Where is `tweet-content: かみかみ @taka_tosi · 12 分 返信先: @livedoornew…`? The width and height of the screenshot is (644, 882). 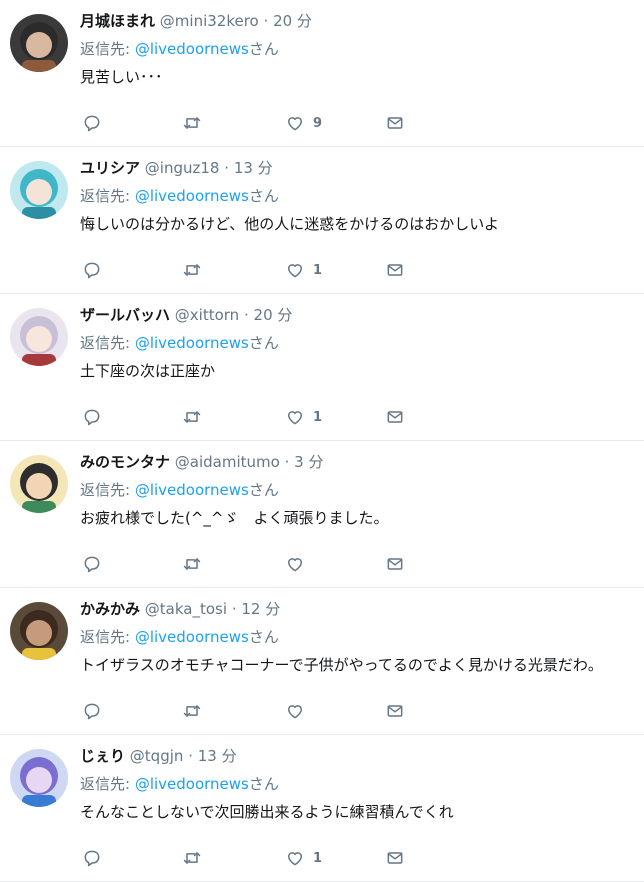
tweet-content: かみかみ @taka_tosi · 12 分 返信先: @livedoornew… is located at coordinates (358, 637).